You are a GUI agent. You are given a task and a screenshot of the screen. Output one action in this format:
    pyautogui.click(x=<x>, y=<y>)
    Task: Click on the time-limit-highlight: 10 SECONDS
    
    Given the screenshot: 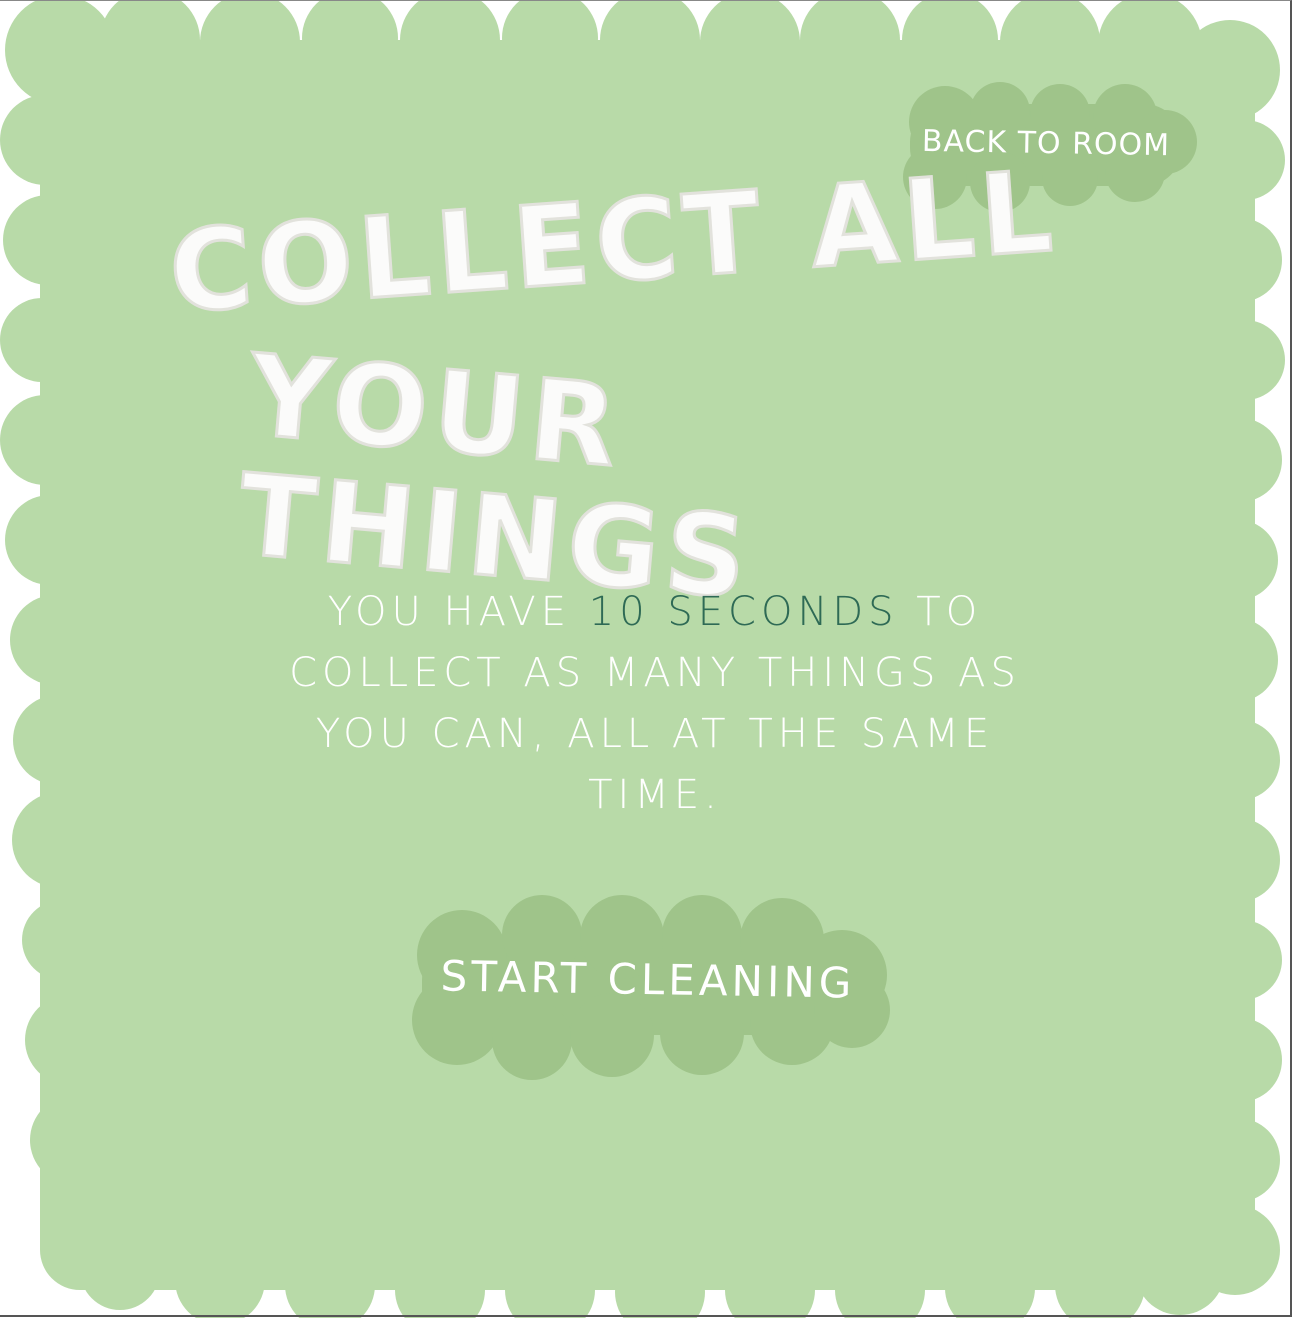 What is the action you would take?
    pyautogui.click(x=743, y=612)
    